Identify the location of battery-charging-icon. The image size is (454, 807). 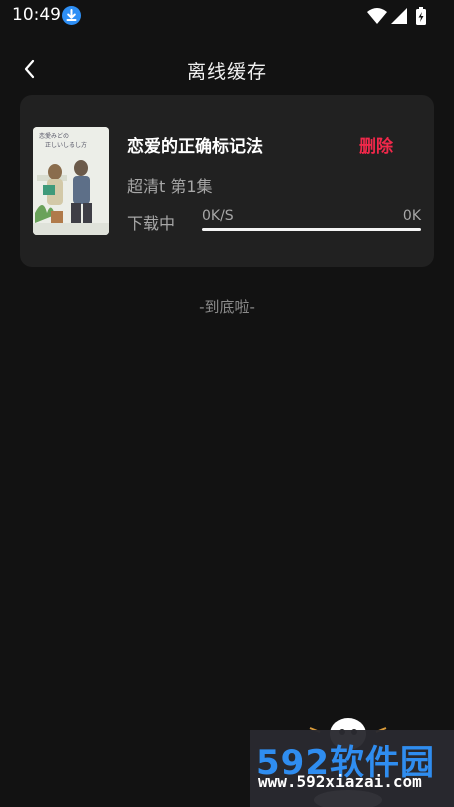
(421, 16).